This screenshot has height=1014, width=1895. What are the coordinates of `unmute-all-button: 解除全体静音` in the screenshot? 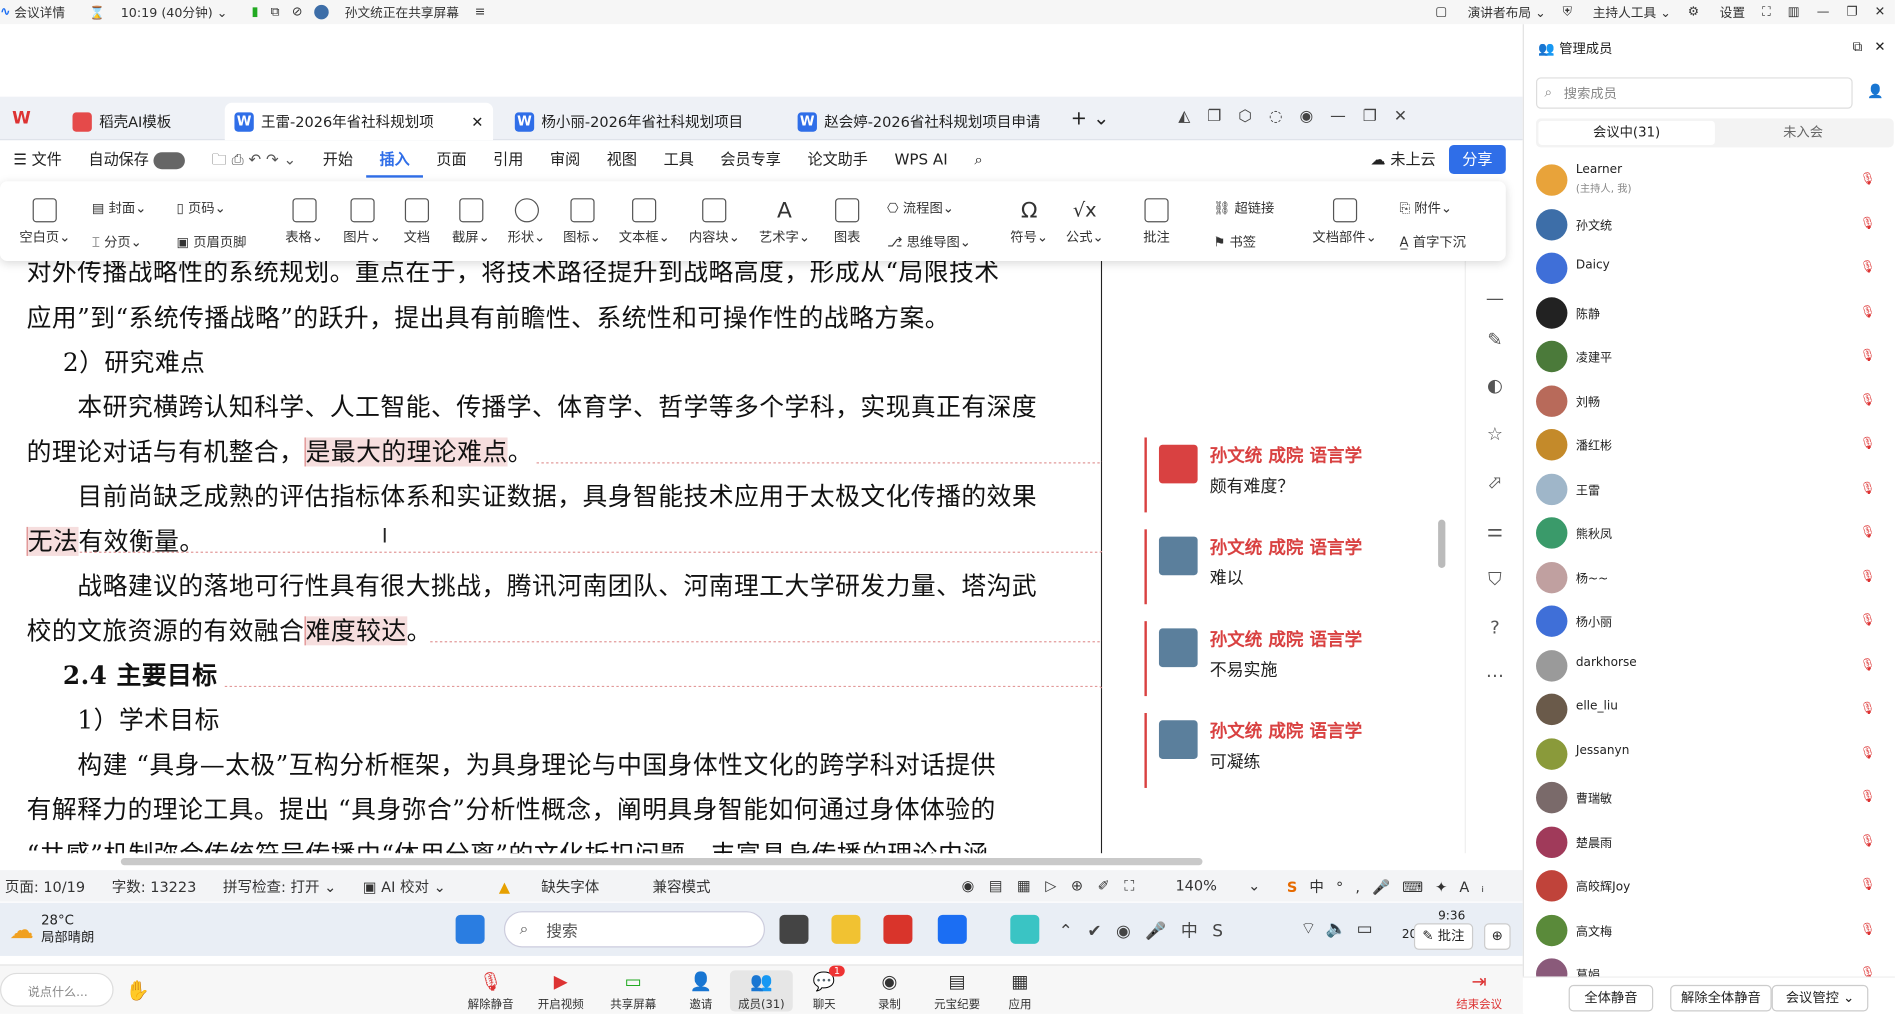 It's located at (1721, 998).